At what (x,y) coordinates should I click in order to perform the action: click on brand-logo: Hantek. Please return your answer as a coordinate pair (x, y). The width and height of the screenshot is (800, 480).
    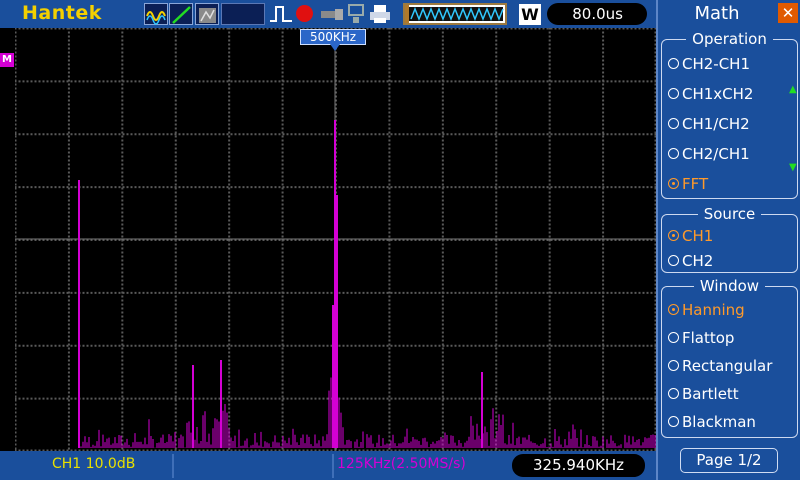
    Looking at the image, I should click on (62, 13).